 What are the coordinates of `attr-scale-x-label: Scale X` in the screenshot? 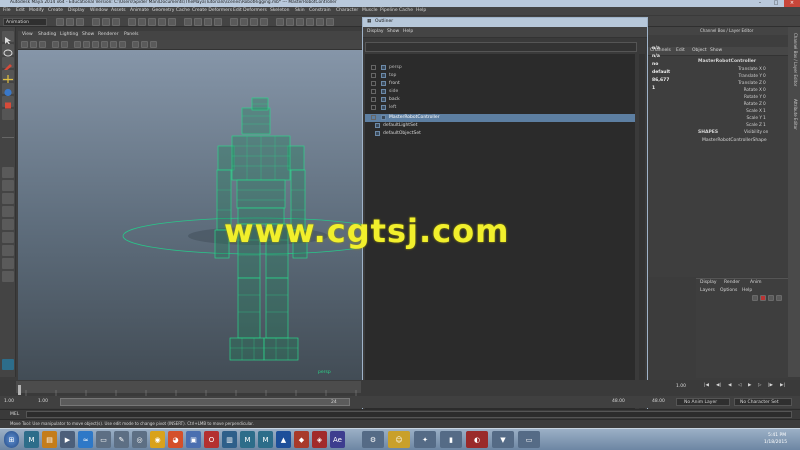 It's located at (754, 111).